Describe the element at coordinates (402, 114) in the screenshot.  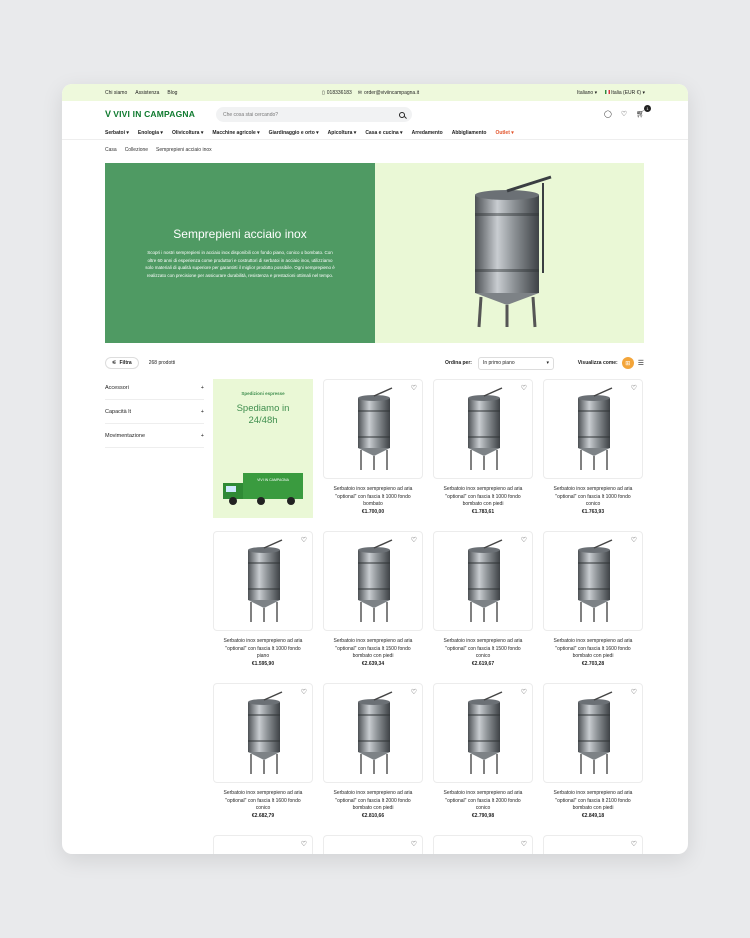
I see `search-icon` at that location.